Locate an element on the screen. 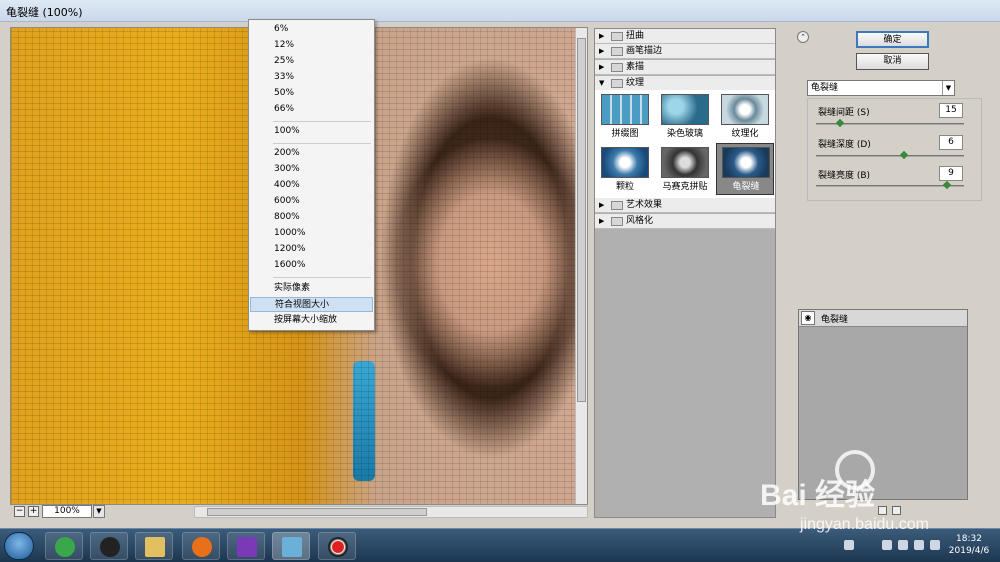 The width and height of the screenshot is (1000, 562). zoom-menu-item: 300% is located at coordinates (311, 169).